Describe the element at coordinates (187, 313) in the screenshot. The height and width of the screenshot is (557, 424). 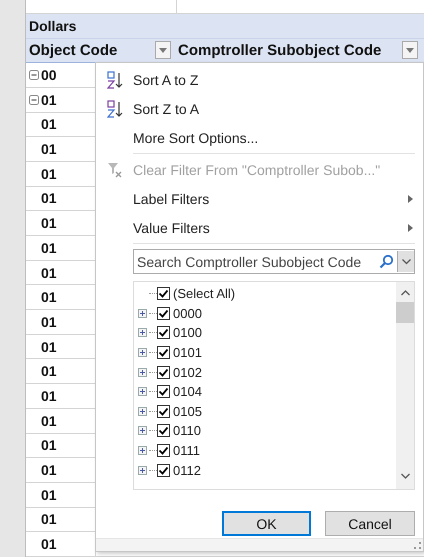
I see `value-label: 0000` at that location.